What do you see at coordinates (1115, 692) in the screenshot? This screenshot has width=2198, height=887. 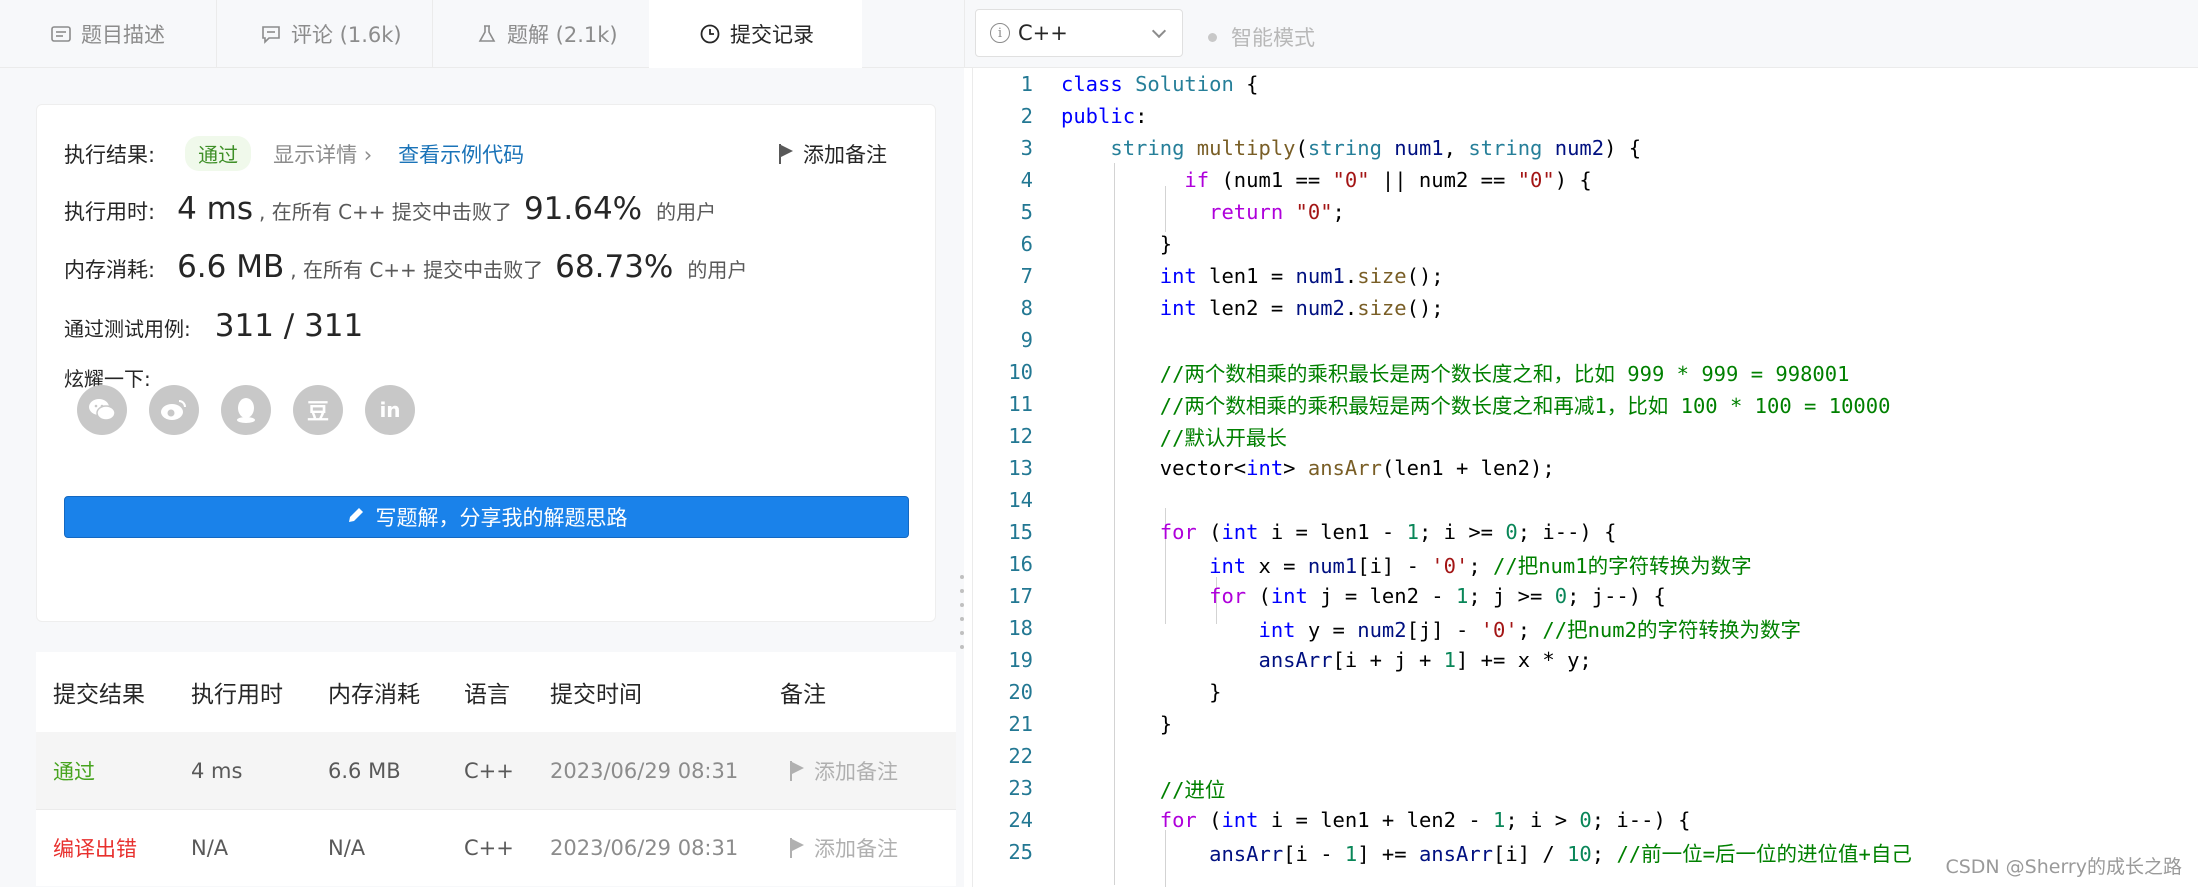 I see `code-line: 20 }` at bounding box center [1115, 692].